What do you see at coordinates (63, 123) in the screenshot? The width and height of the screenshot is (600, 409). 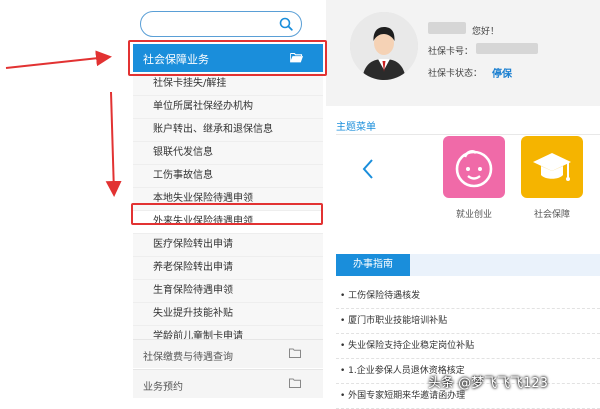 I see `annotation-arrows` at bounding box center [63, 123].